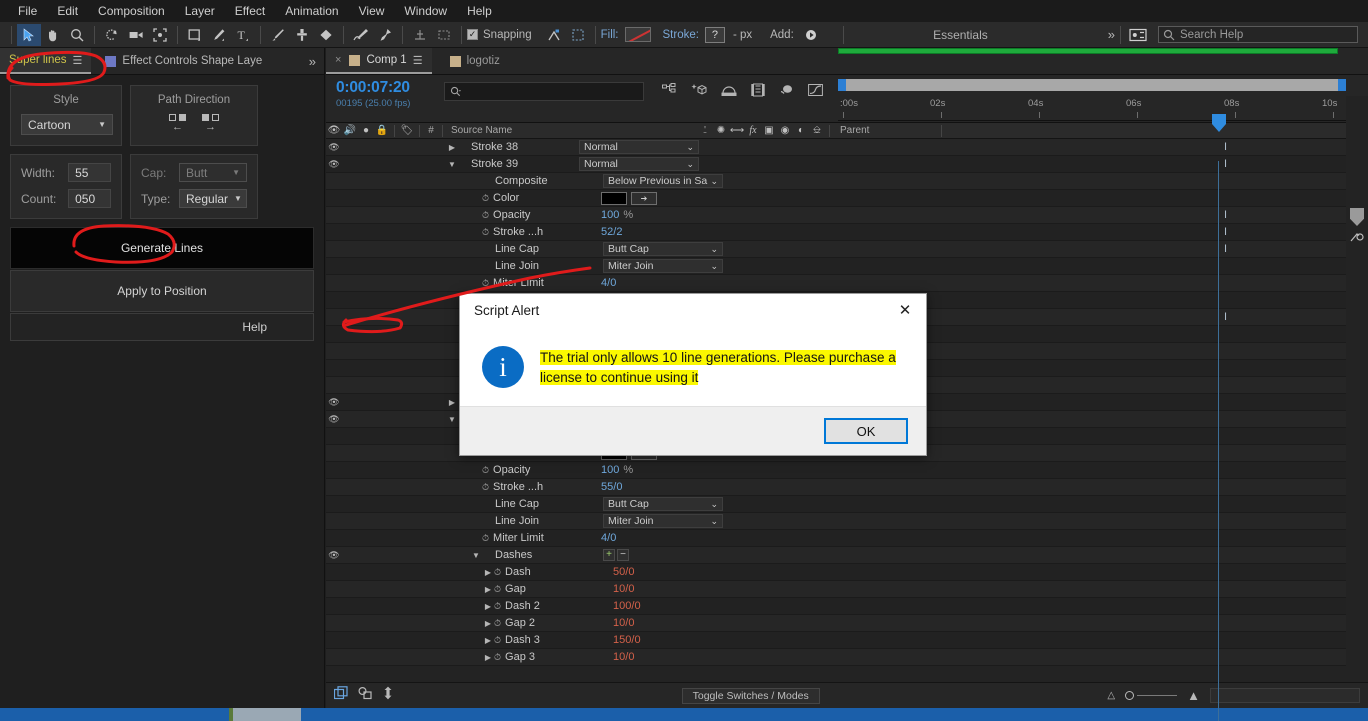  Describe the element at coordinates (623, 555) in the screenshot. I see `minus-icon: −` at that location.